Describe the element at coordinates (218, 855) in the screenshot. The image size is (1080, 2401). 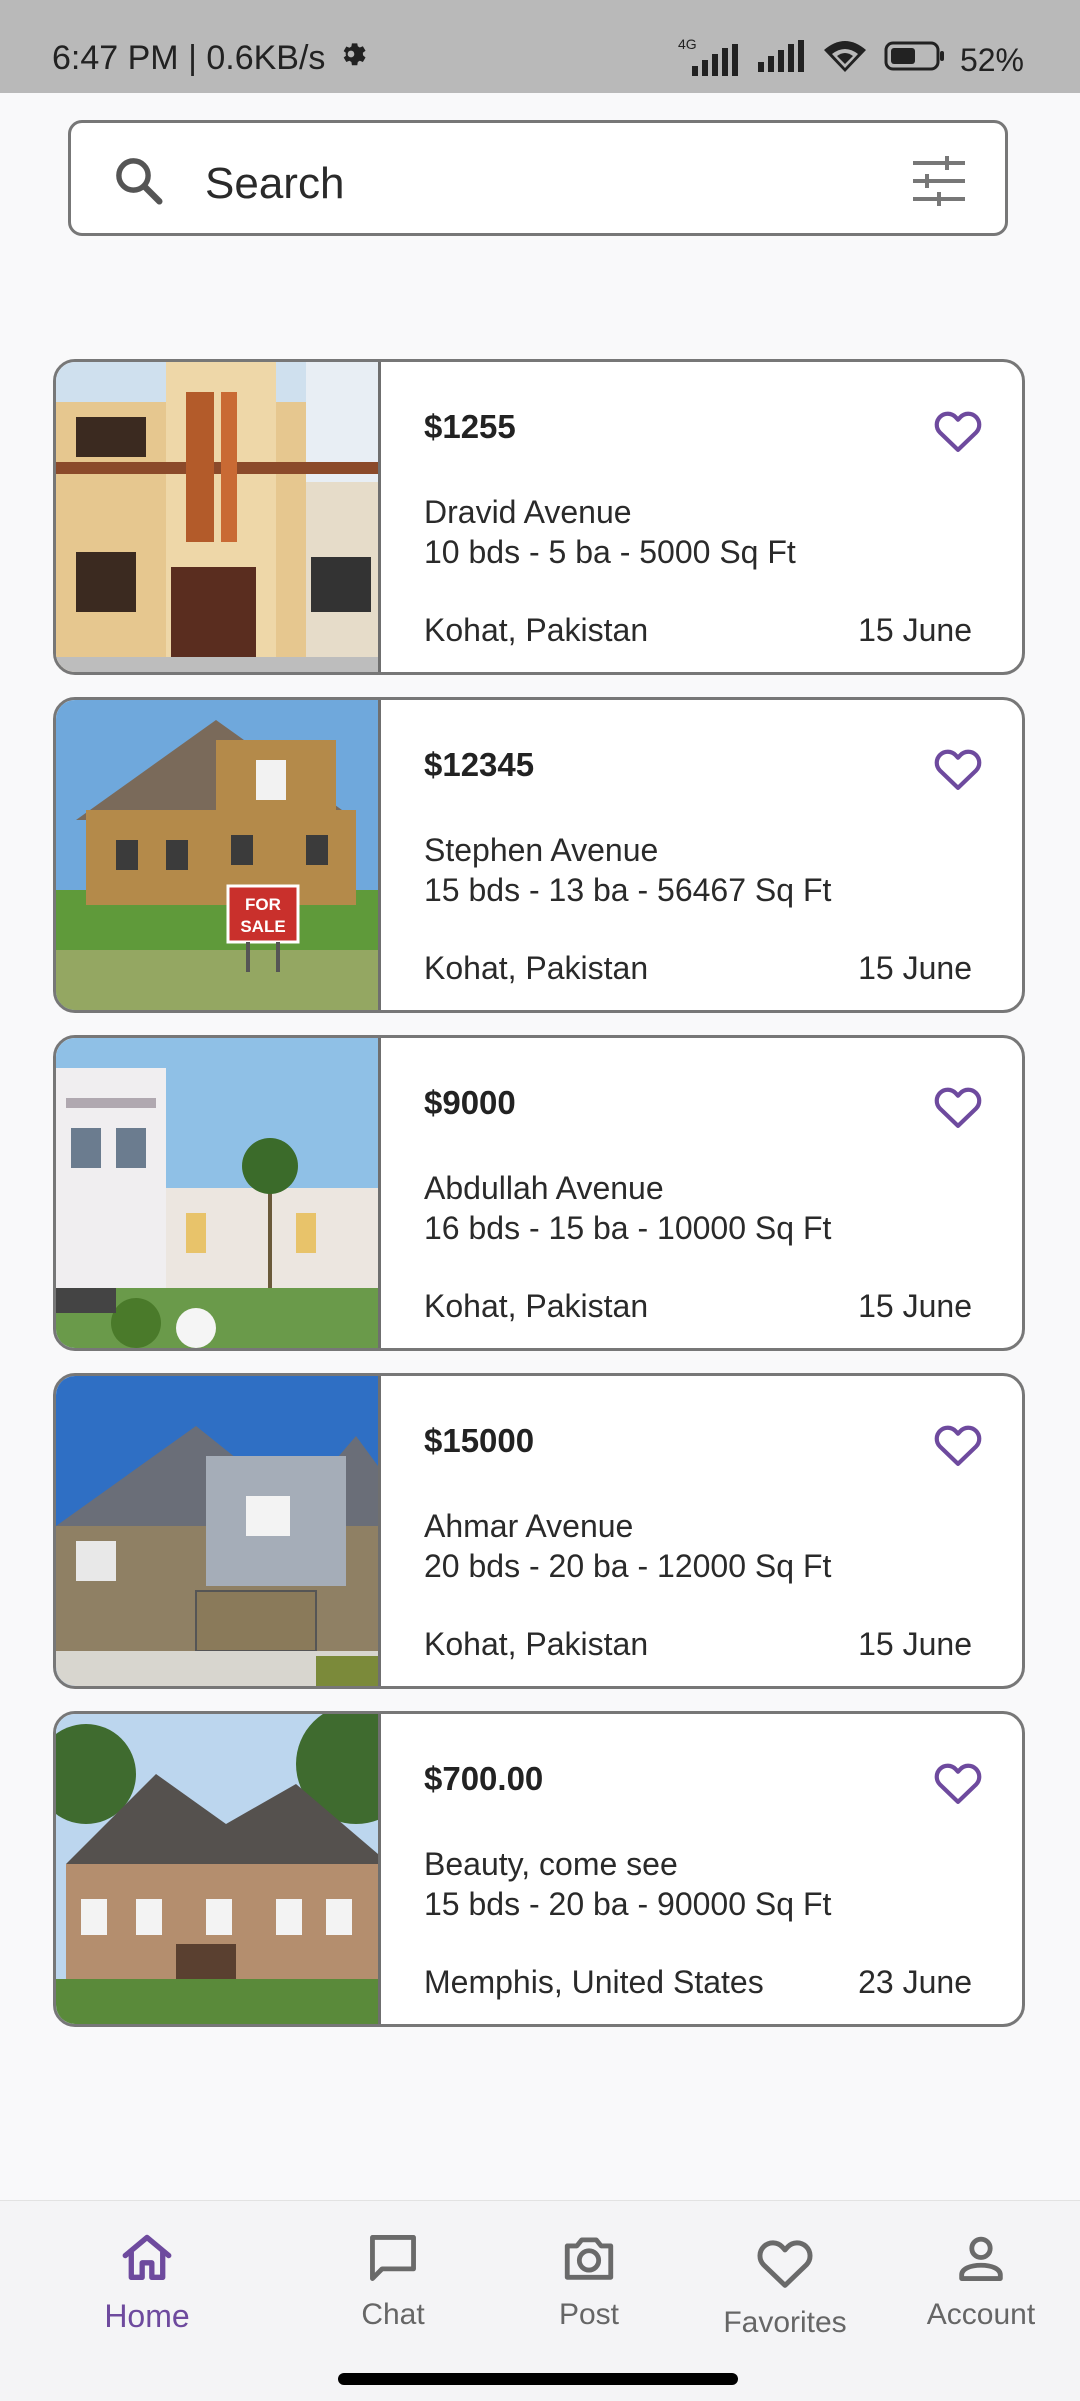
I see `listing-photo: FOR SALE` at that location.